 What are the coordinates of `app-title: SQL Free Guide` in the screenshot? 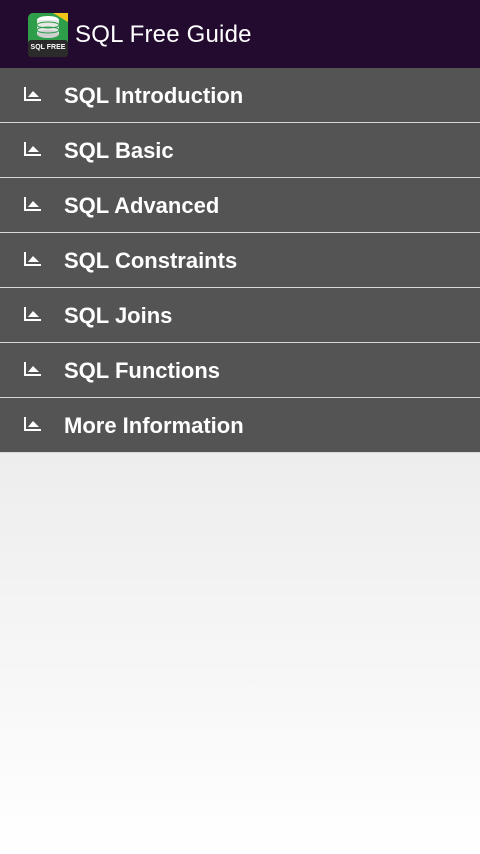 It's located at (163, 34).